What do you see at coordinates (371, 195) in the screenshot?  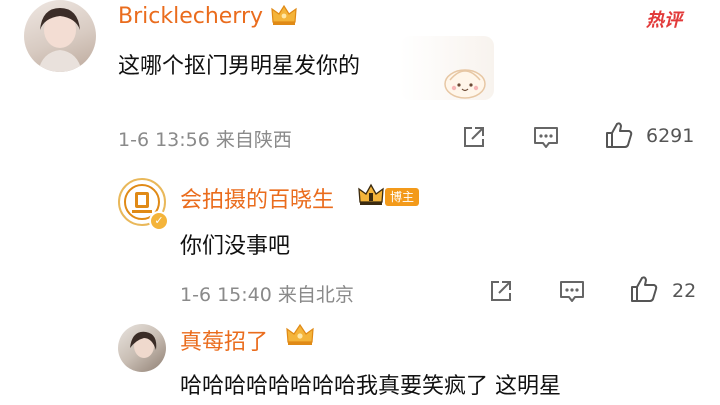 I see `vip-crown-icon` at bounding box center [371, 195].